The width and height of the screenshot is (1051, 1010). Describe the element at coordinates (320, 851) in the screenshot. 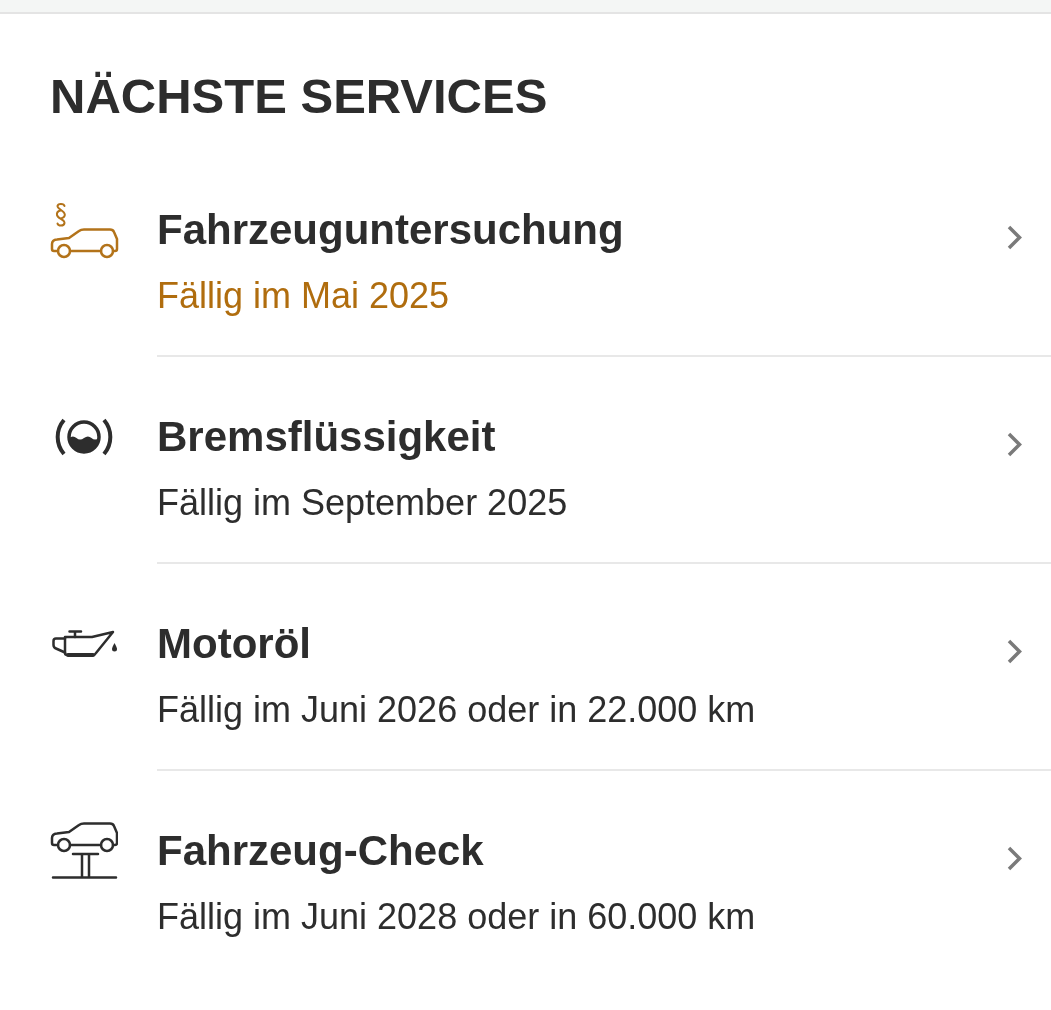

I see `service-title: Fahrzeug-Check` at that location.